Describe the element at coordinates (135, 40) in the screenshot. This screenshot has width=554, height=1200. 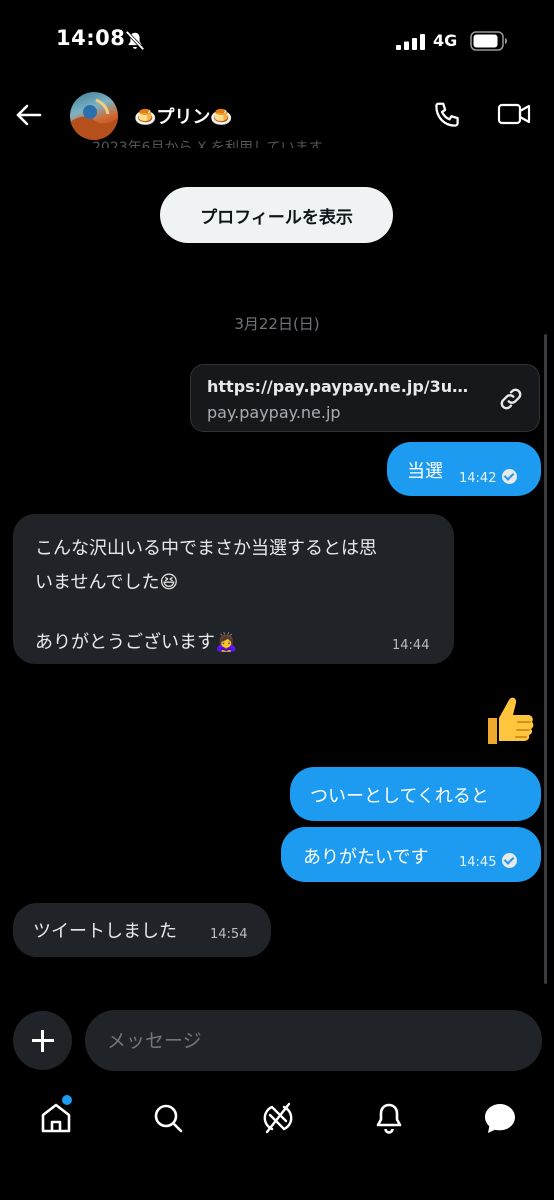
I see `bell-slash-icon` at that location.